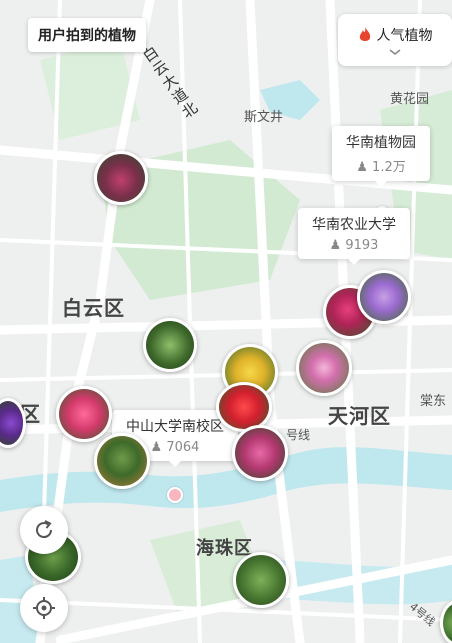  Describe the element at coordinates (362, 245) in the screenshot. I see `callout-count: 9193` at that location.